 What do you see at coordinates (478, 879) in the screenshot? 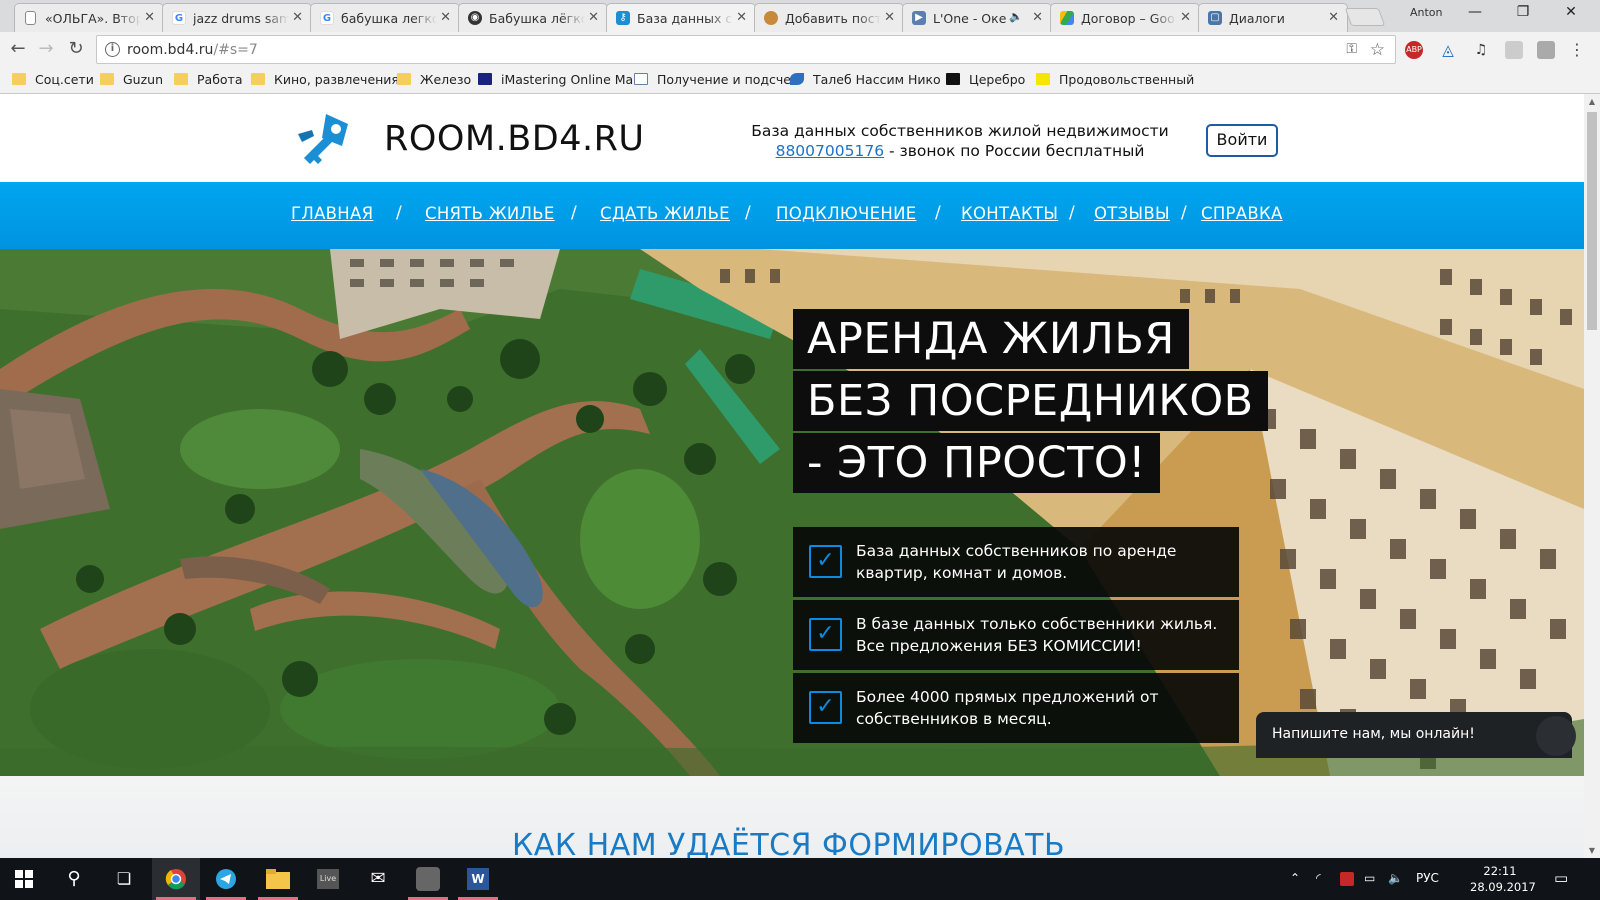
I see `word-icon: W` at bounding box center [478, 879].